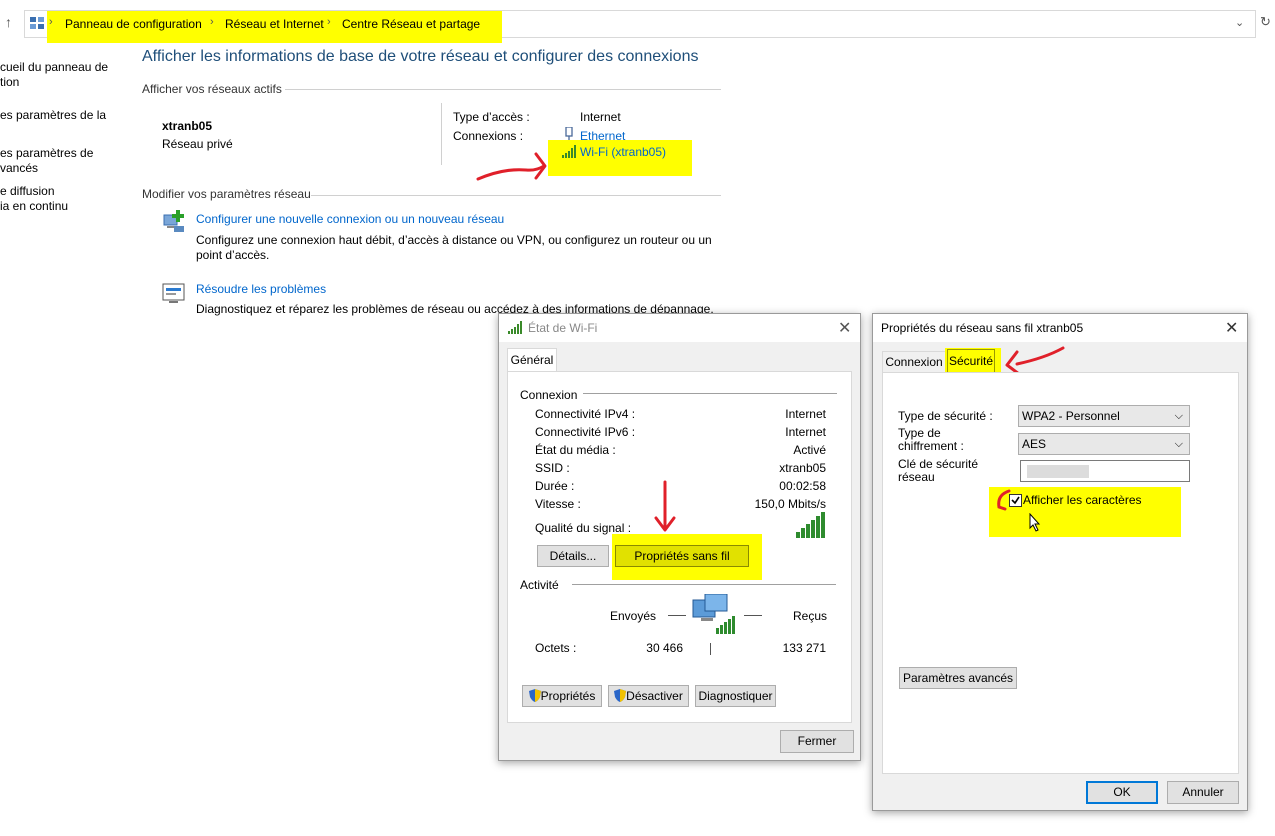 This screenshot has width=1275, height=836. Describe the element at coordinates (1104, 444) in the screenshot. I see `encryption-type-select: AES ⌵` at that location.